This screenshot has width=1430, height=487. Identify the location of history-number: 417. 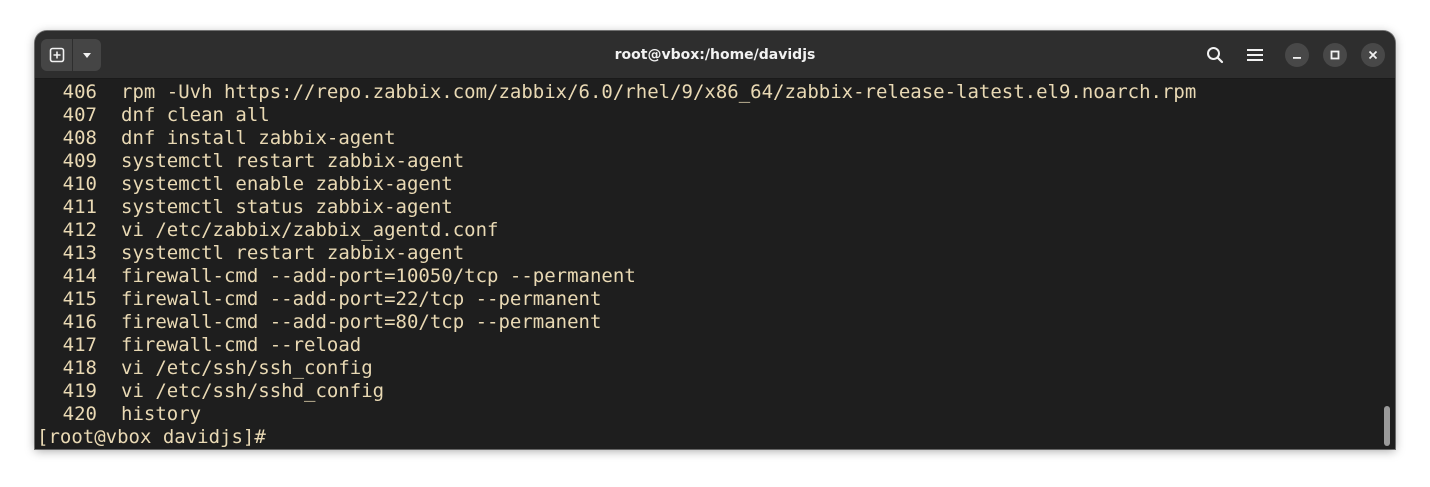
(79, 345).